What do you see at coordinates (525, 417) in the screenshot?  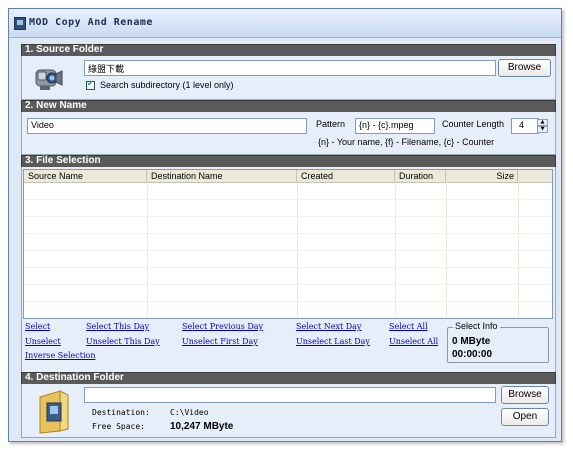 I see `open-button: Open` at bounding box center [525, 417].